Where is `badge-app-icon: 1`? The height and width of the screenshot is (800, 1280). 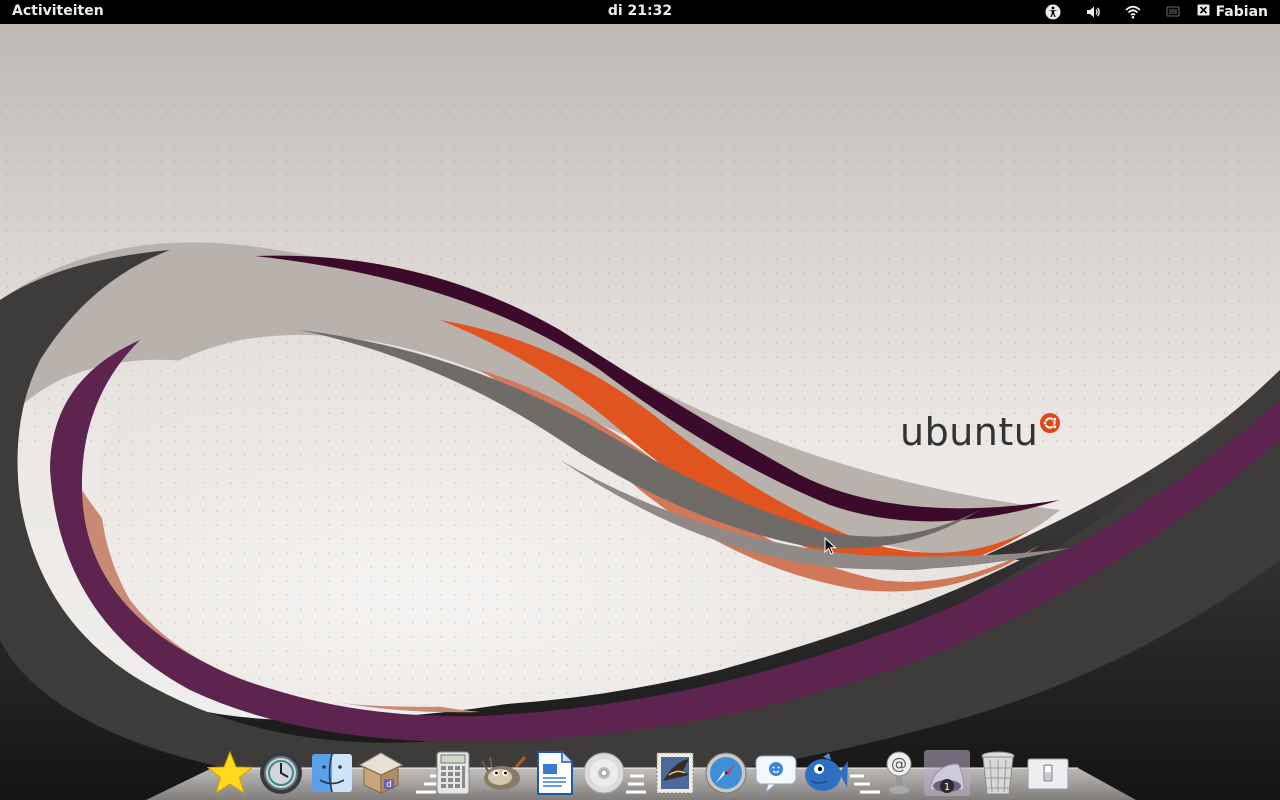
badge-app-icon: 1 is located at coordinates (947, 773).